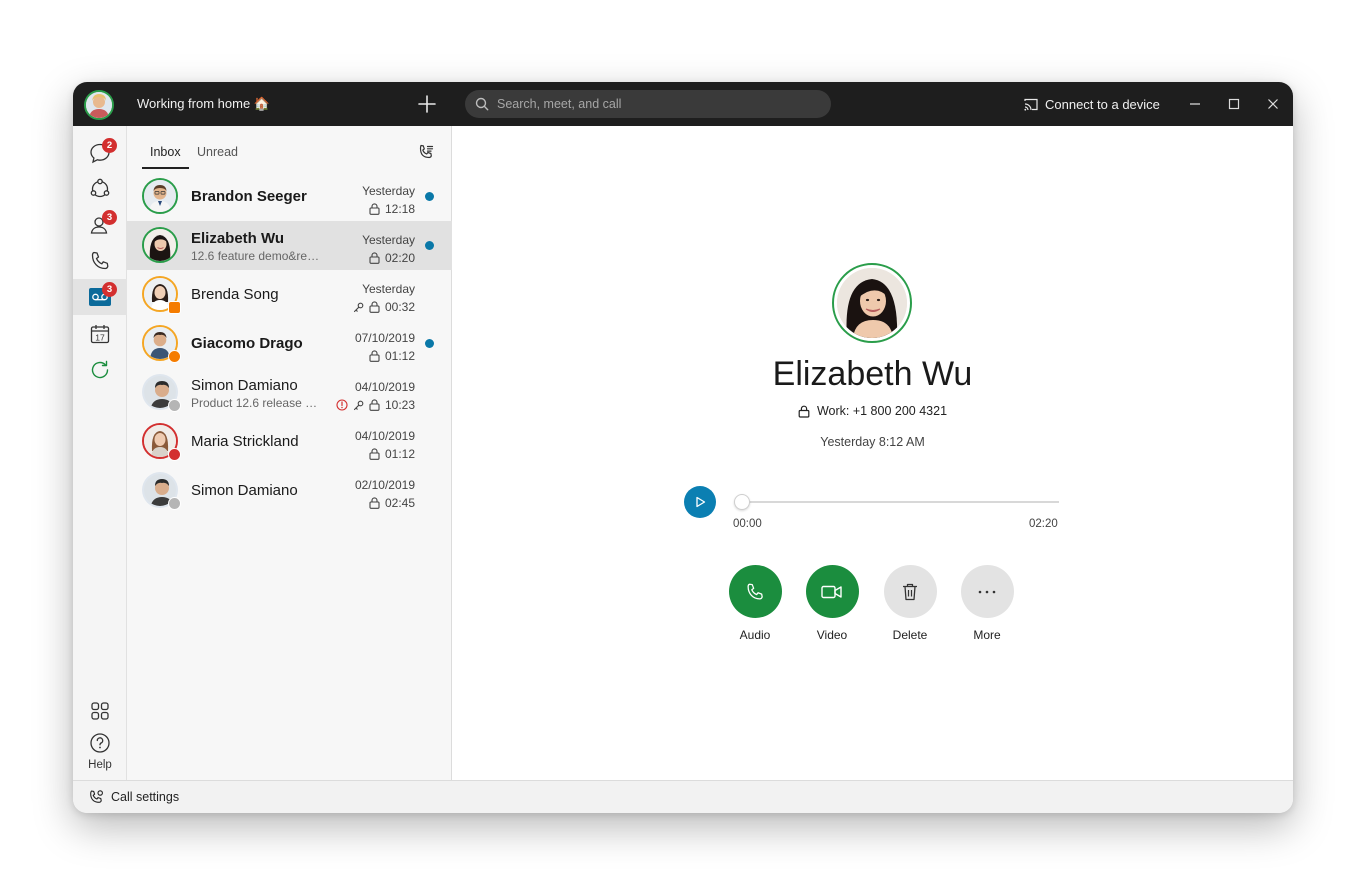 The height and width of the screenshot is (893, 1365). Describe the element at coordinates (399, 258) in the screenshot. I see `duration-text: 02:20` at that location.